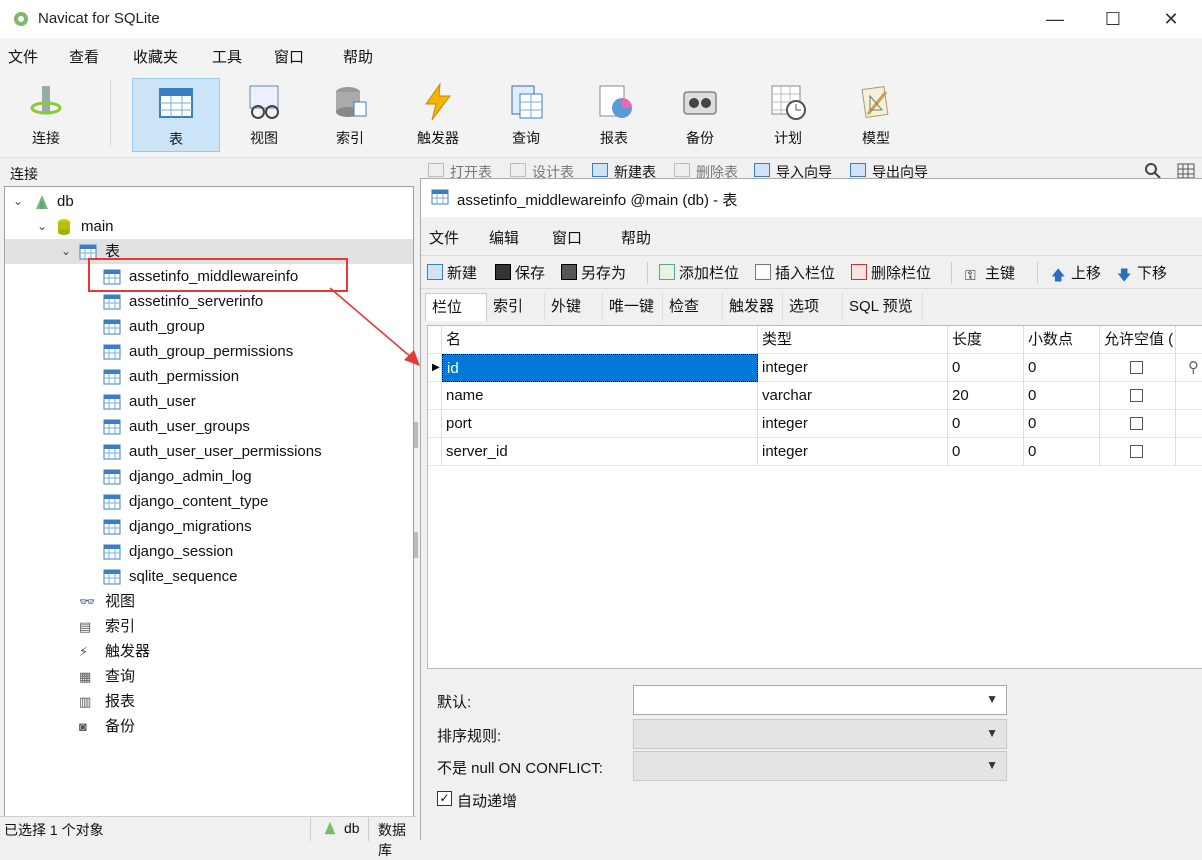  What do you see at coordinates (46, 115) in the screenshot?
I see `ribbon-connect-button: 连接` at bounding box center [46, 115].